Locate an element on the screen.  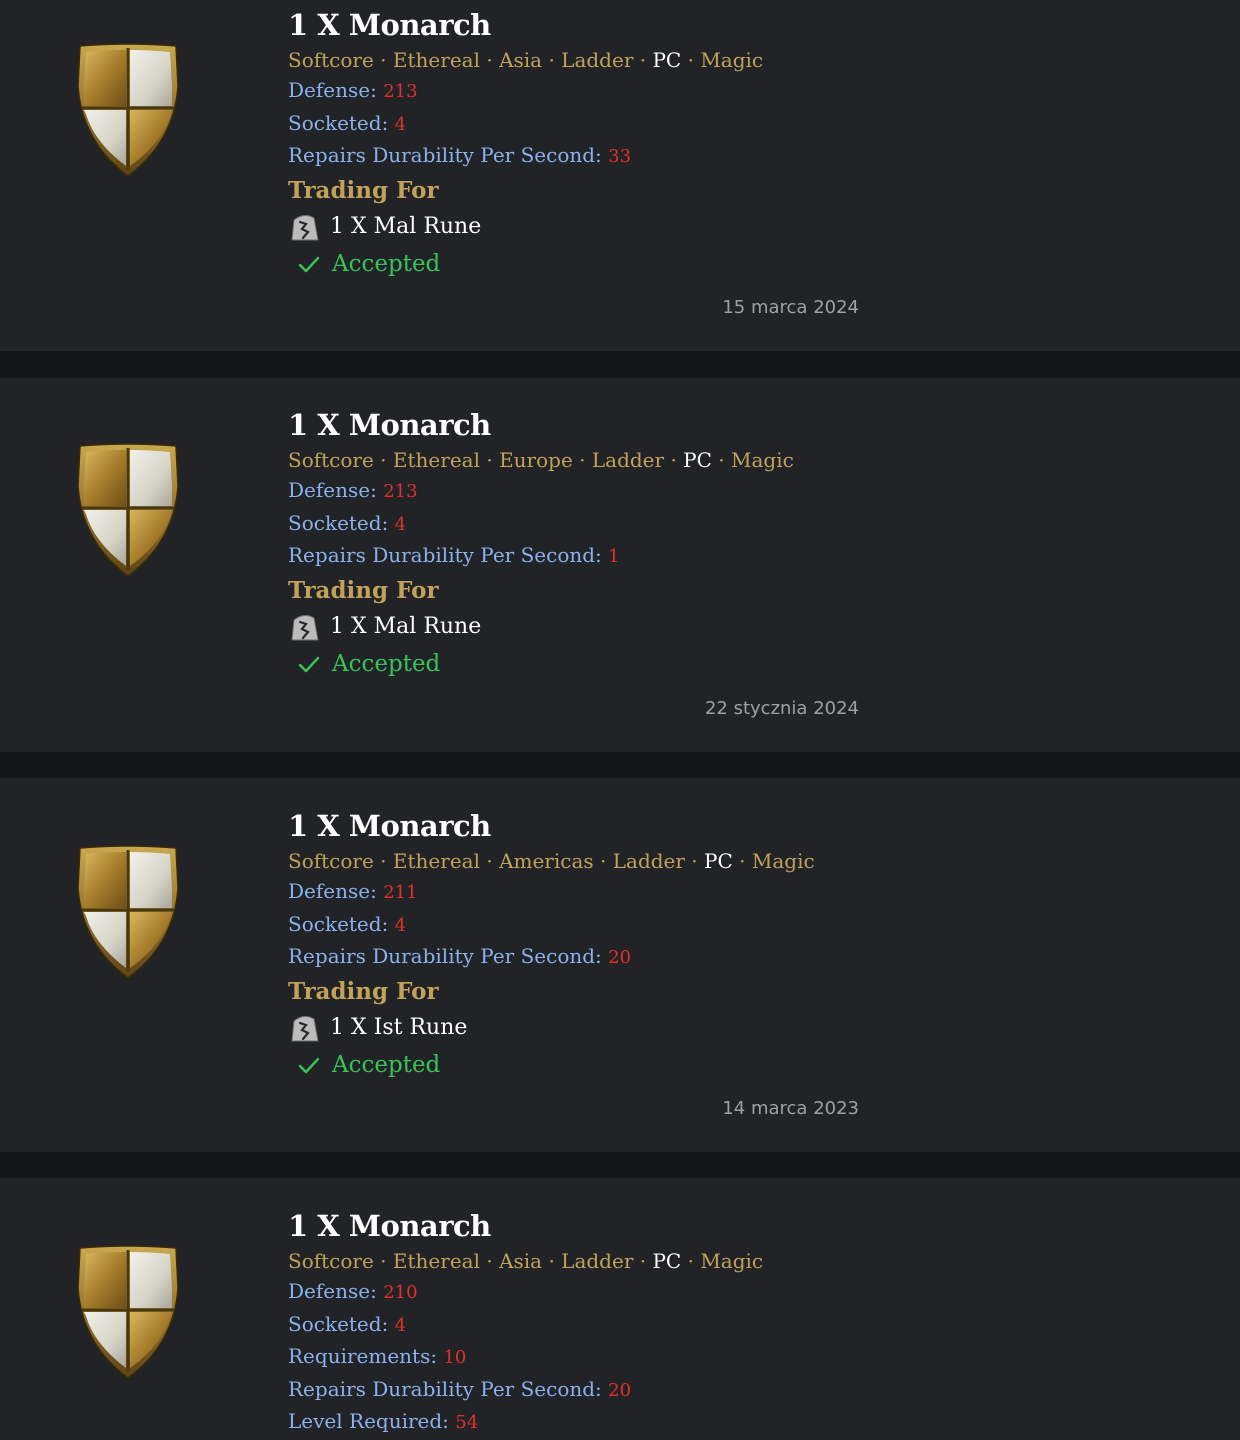
offer-item: 1 X Ist Rune is located at coordinates (551, 1028).